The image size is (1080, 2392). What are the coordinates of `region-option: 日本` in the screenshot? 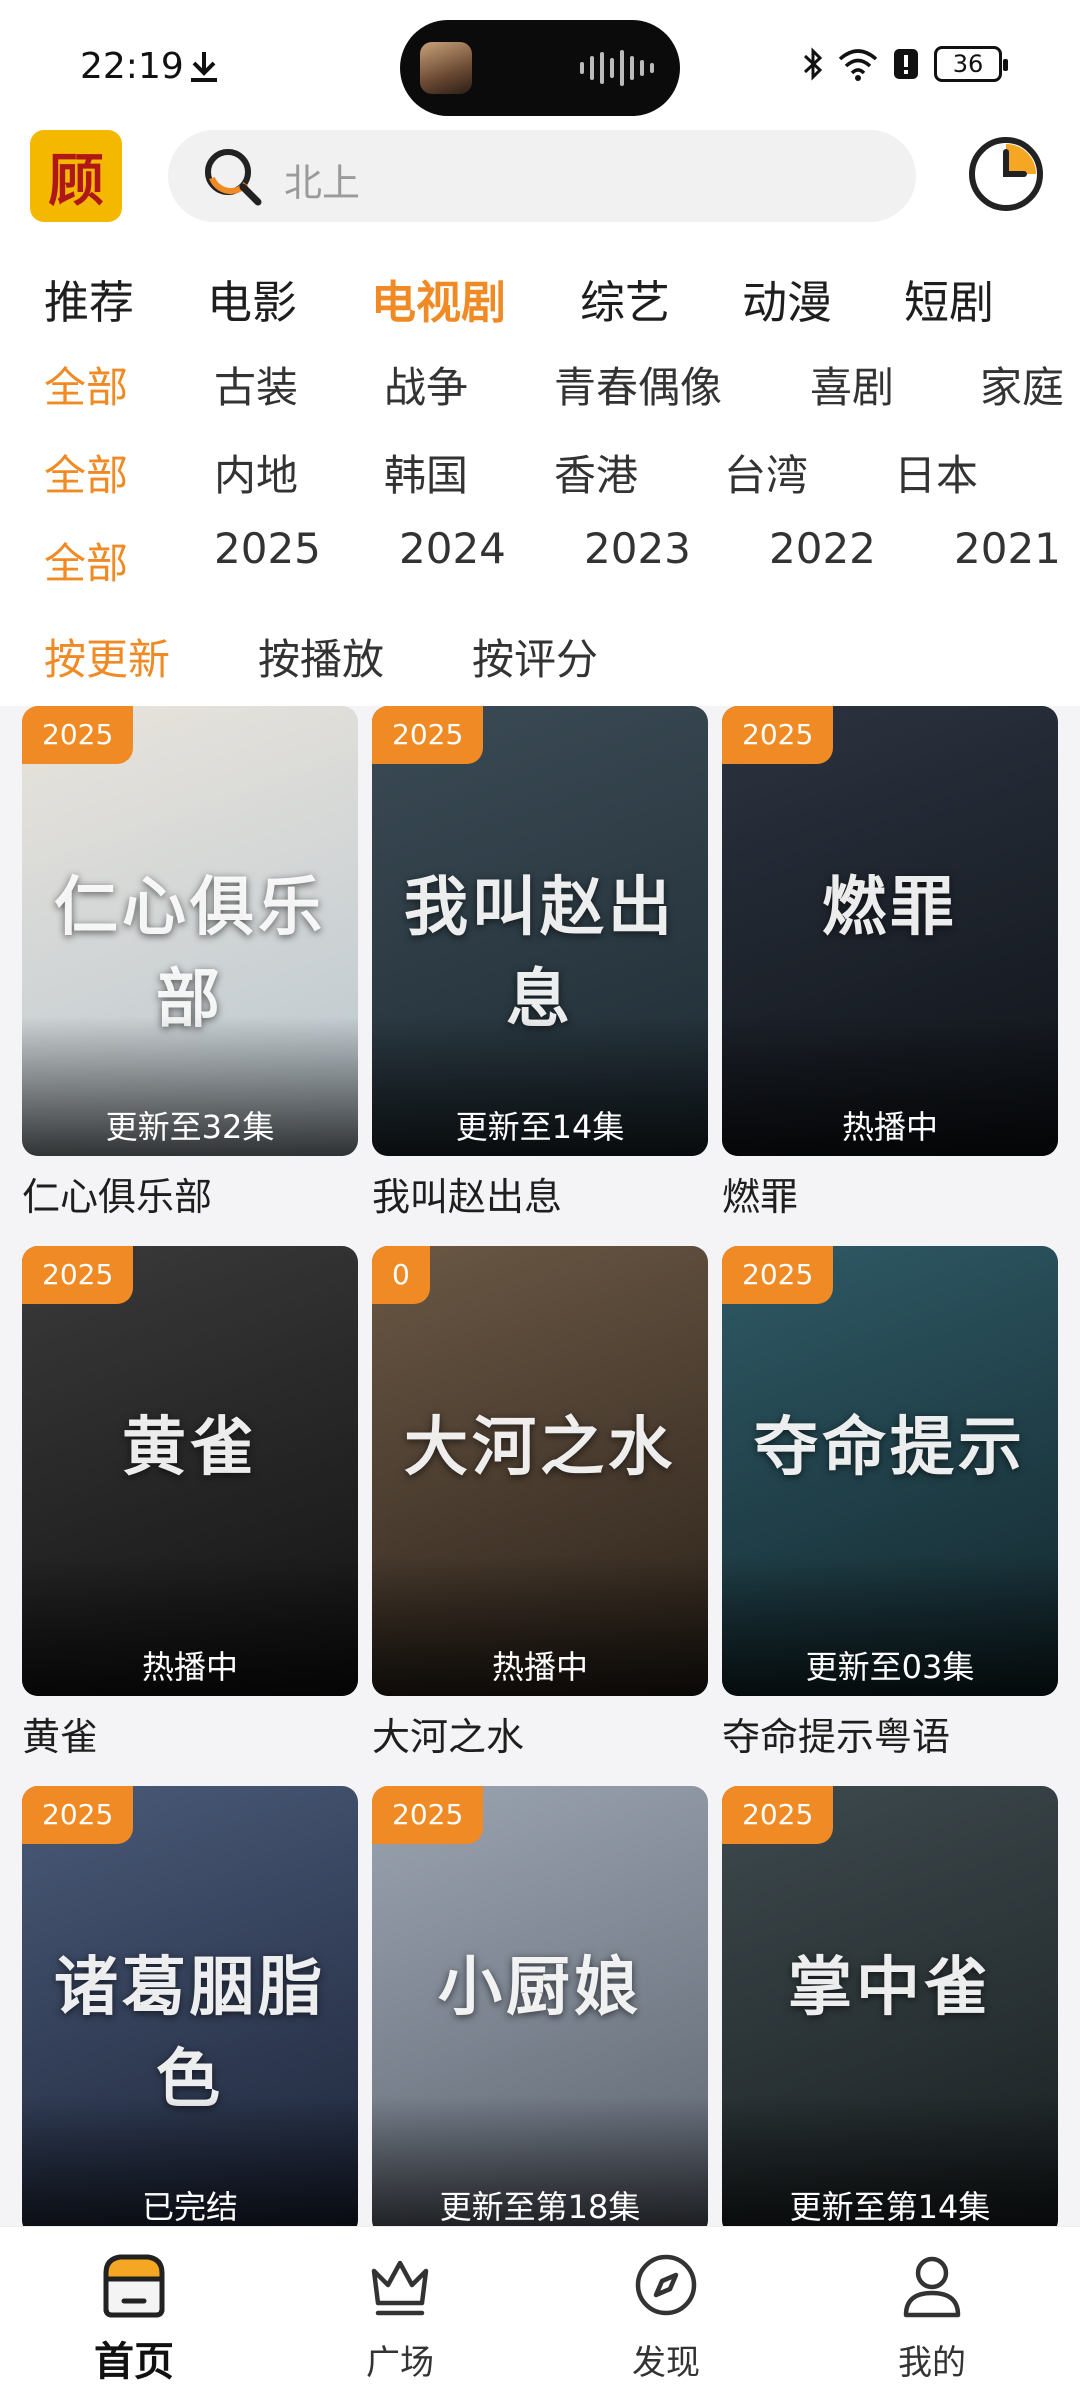 It's located at (936, 472).